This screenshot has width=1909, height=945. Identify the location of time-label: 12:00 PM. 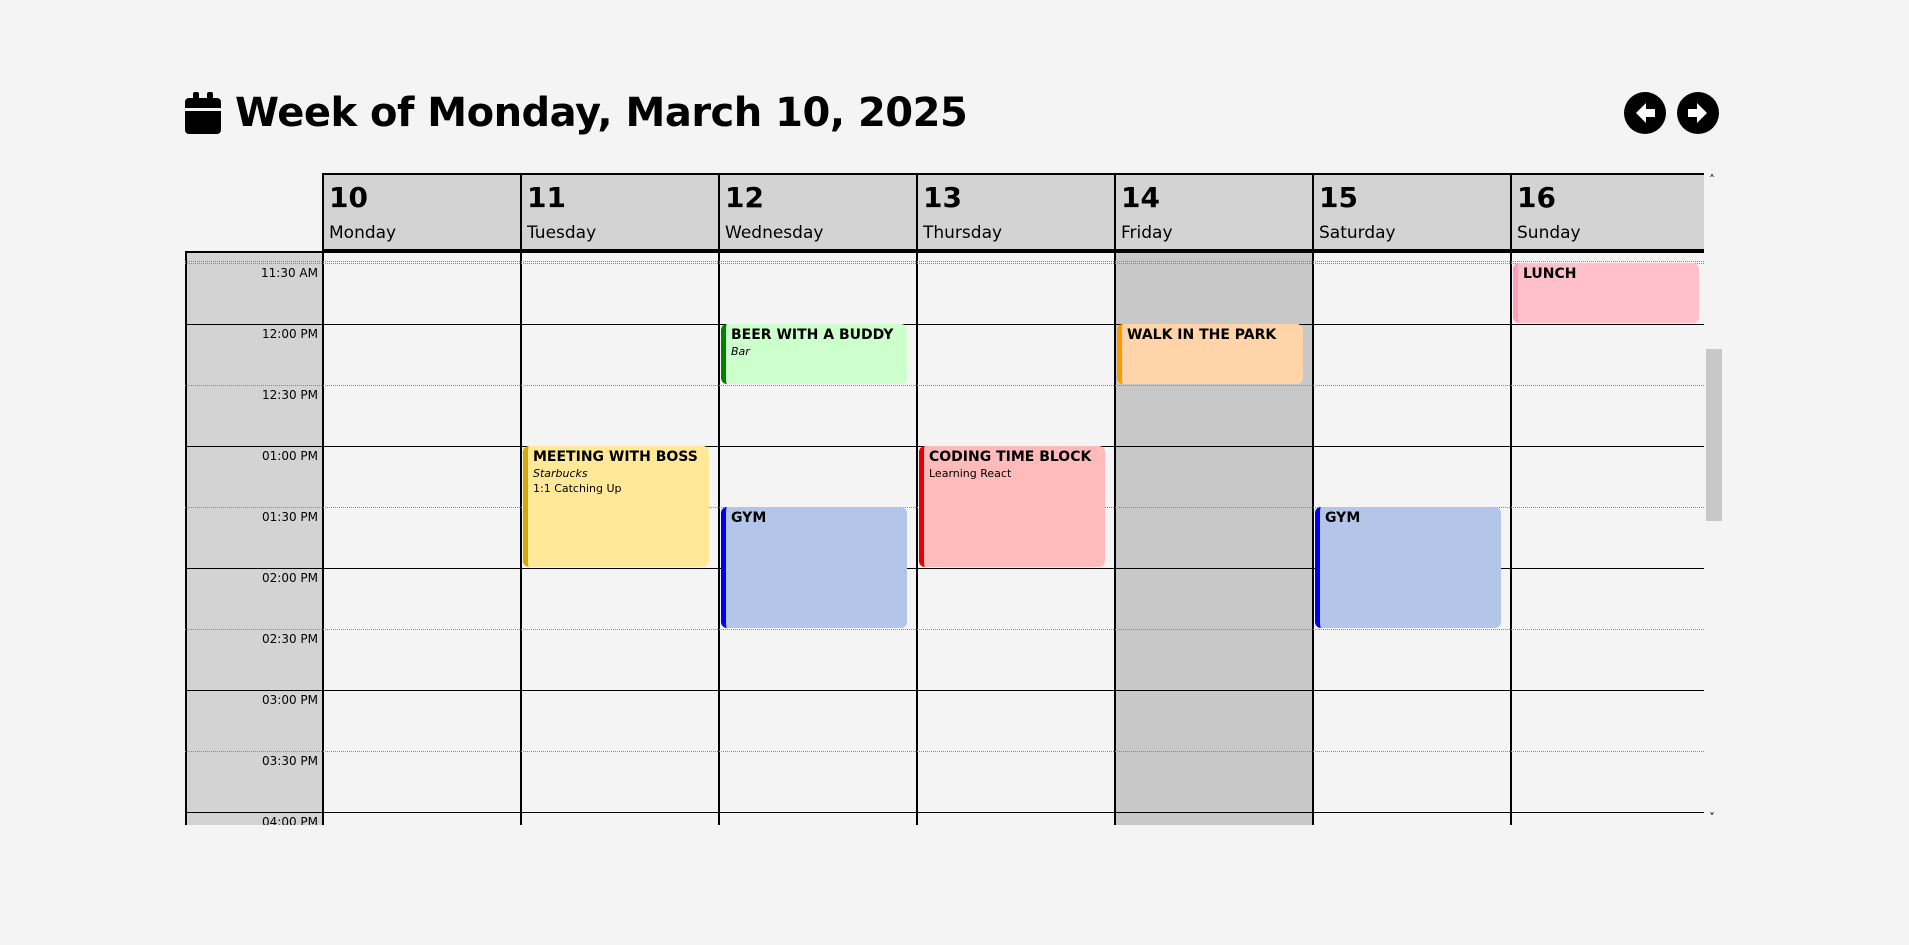
(290, 334).